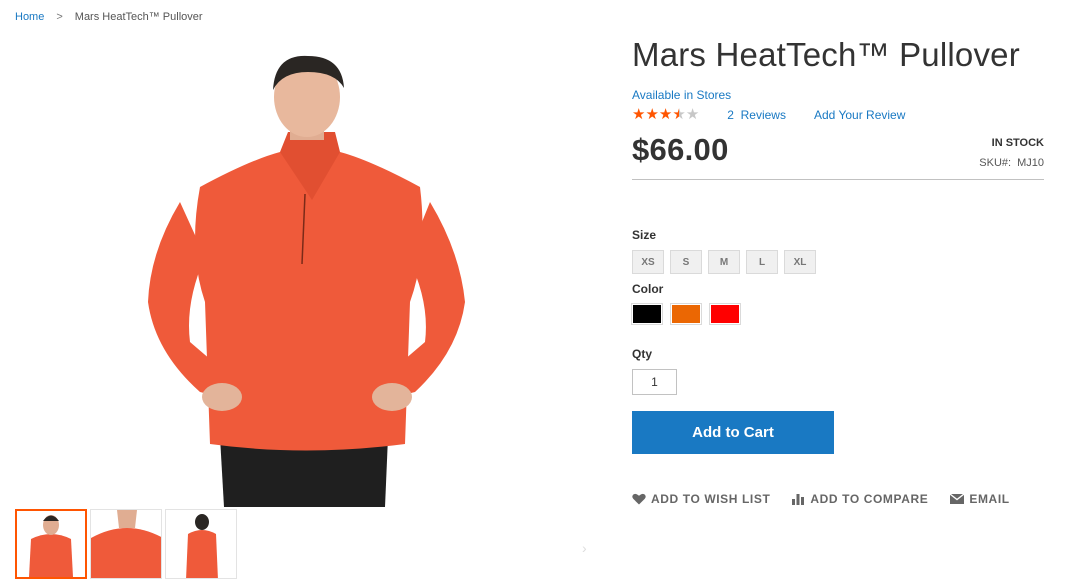 The height and width of the screenshot is (580, 1068). What do you see at coordinates (730, 115) in the screenshot?
I see `reviews-count: 2` at bounding box center [730, 115].